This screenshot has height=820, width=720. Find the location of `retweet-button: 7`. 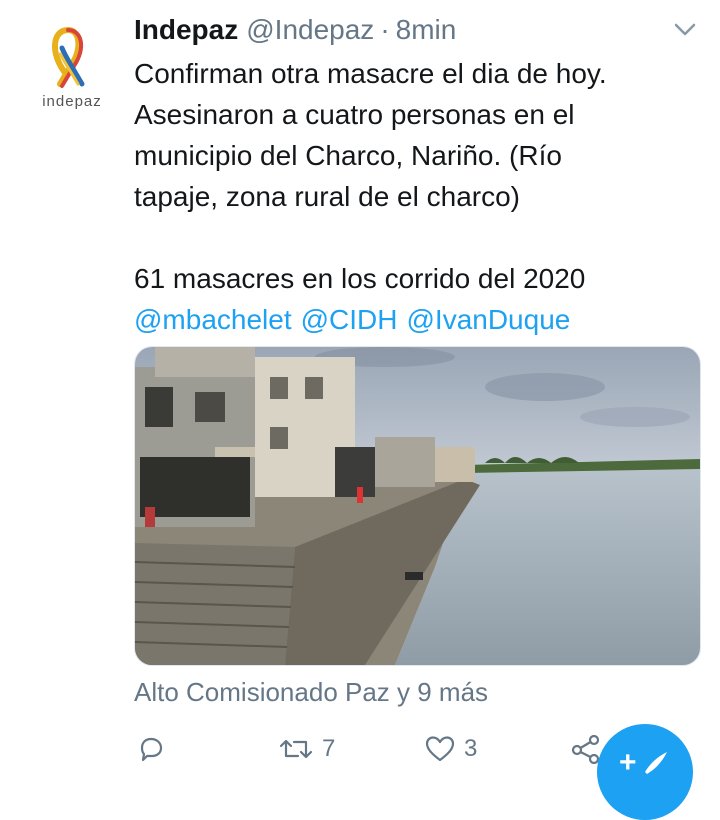

retweet-button: 7 is located at coordinates (306, 749).